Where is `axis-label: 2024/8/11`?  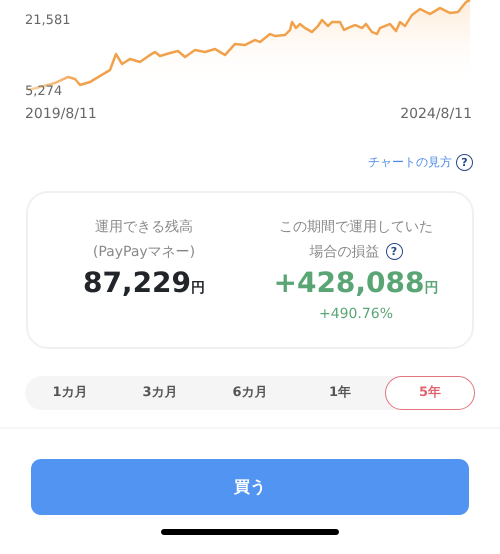 axis-label: 2024/8/11 is located at coordinates (436, 114).